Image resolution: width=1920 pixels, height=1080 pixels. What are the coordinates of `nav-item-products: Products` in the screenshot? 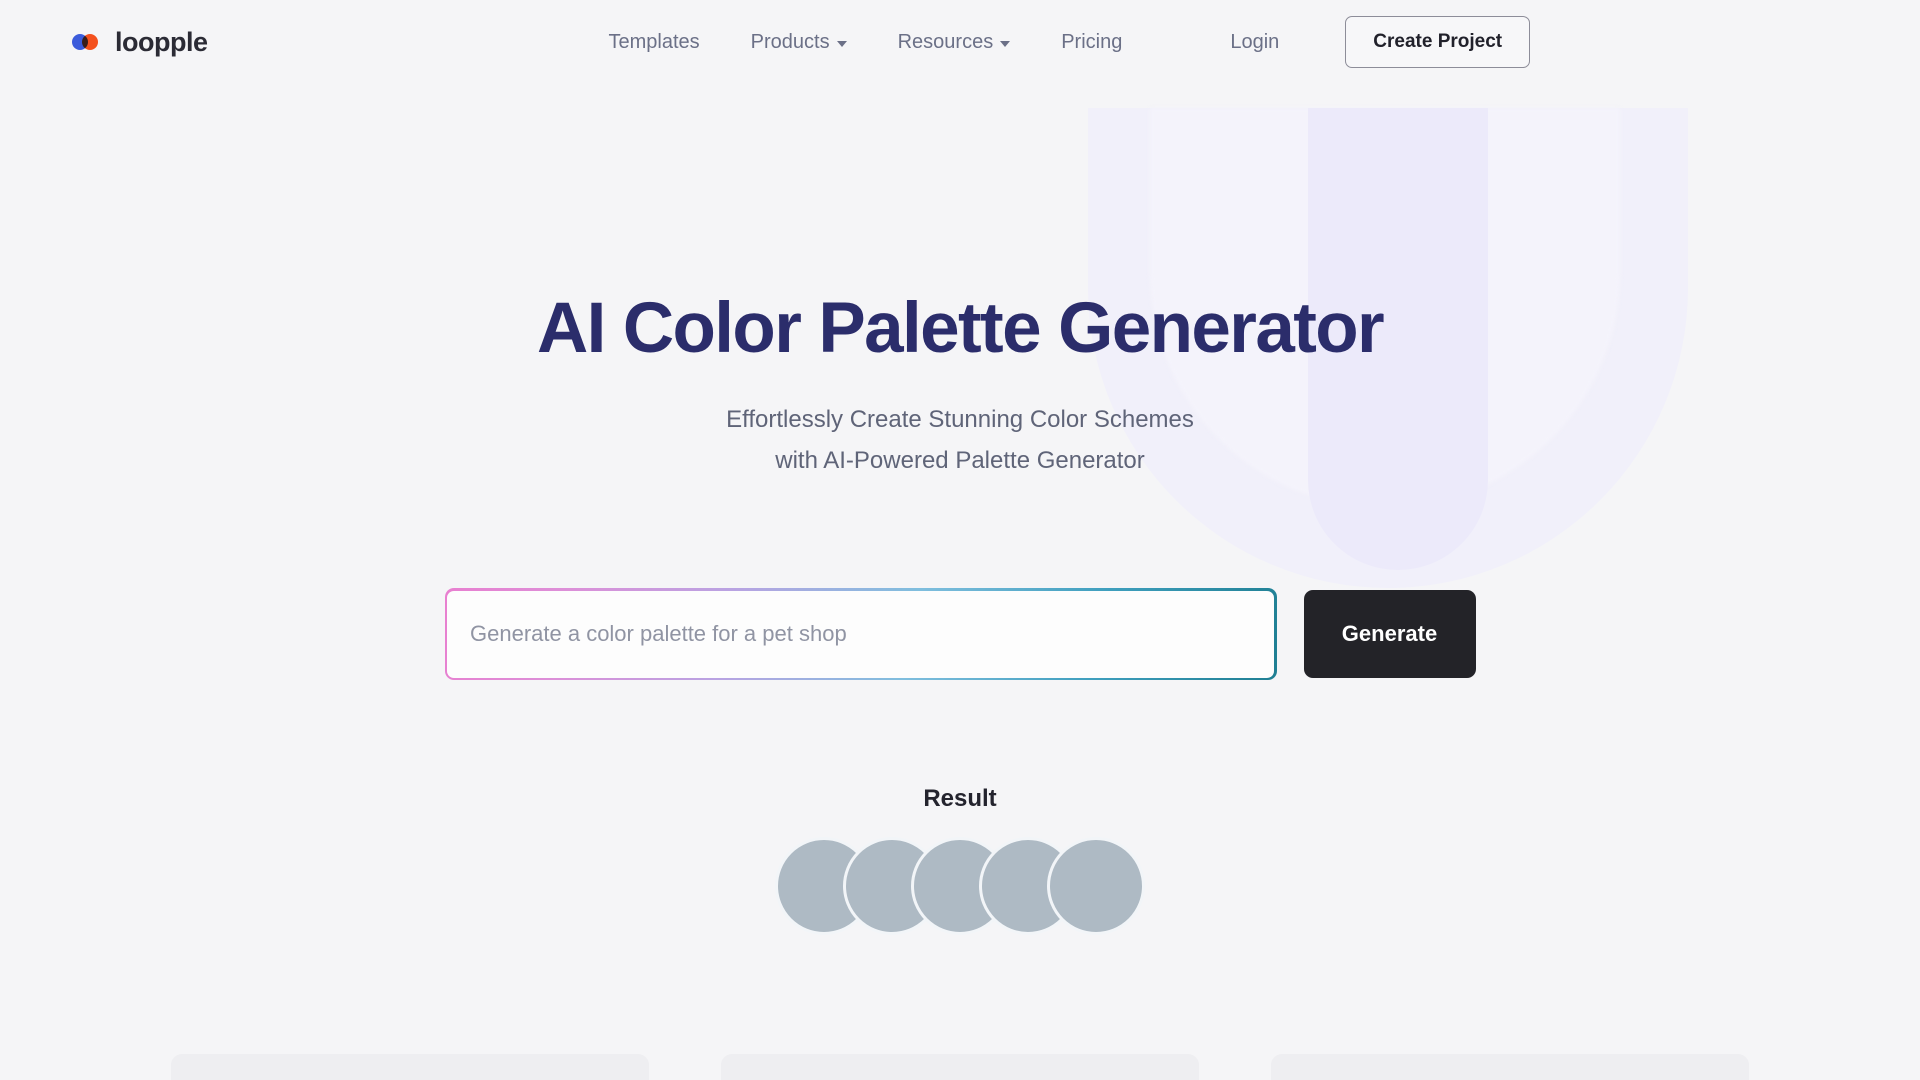 It's located at (799, 42).